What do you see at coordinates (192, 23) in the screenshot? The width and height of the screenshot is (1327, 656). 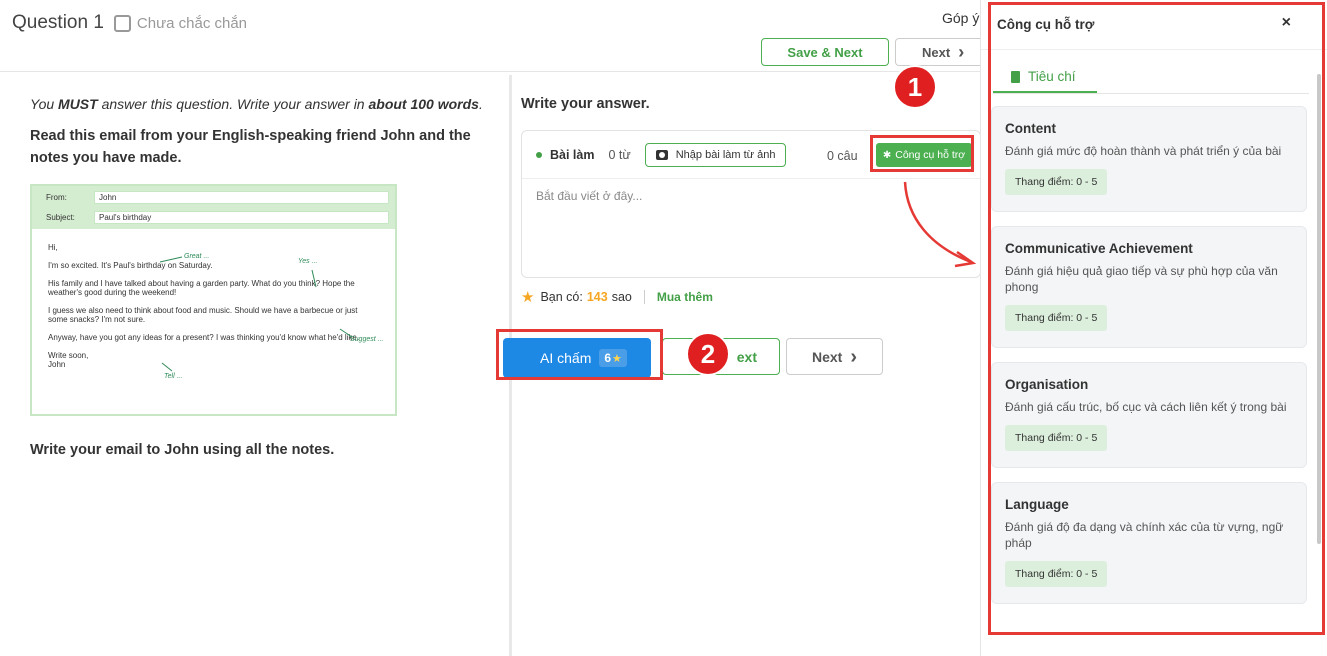 I see `unsure-label: Chưa chắc chắn` at bounding box center [192, 23].